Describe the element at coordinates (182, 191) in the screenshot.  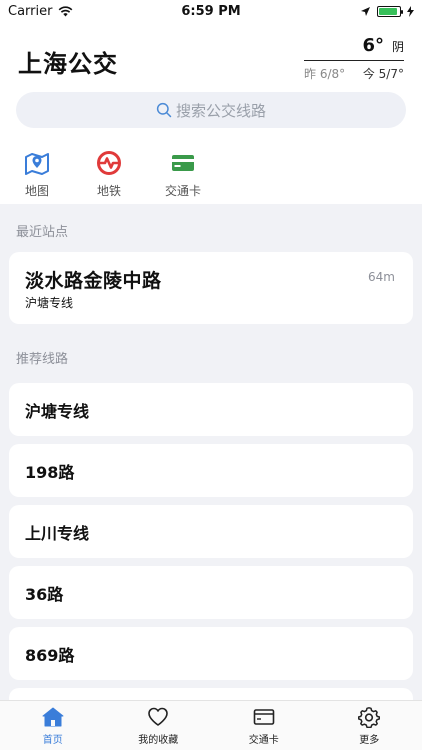
I see `shortcut-transit-card-label: 交通卡` at that location.